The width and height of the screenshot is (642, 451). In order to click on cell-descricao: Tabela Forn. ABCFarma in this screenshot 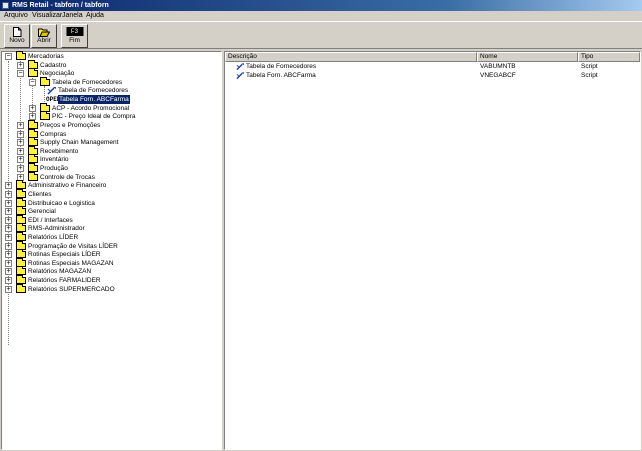, I will do `click(281, 75)`.